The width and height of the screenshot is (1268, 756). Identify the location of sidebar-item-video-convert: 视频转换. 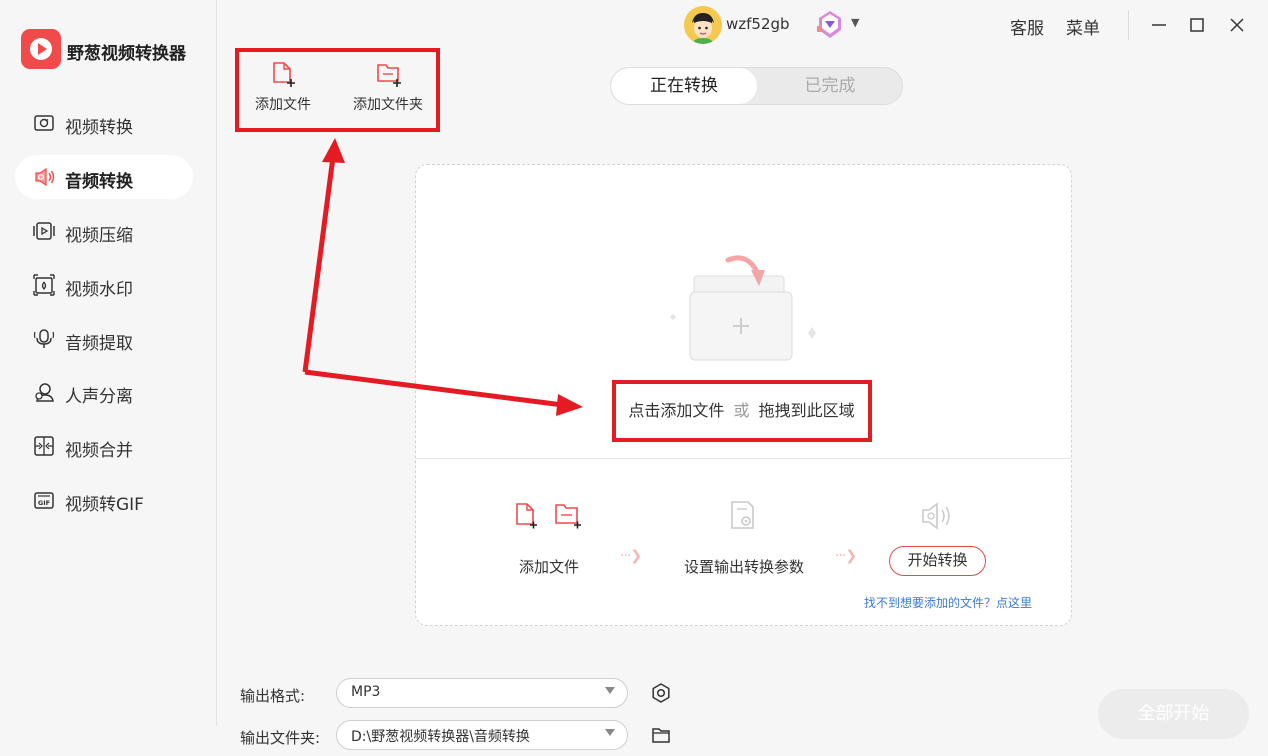
(104, 123).